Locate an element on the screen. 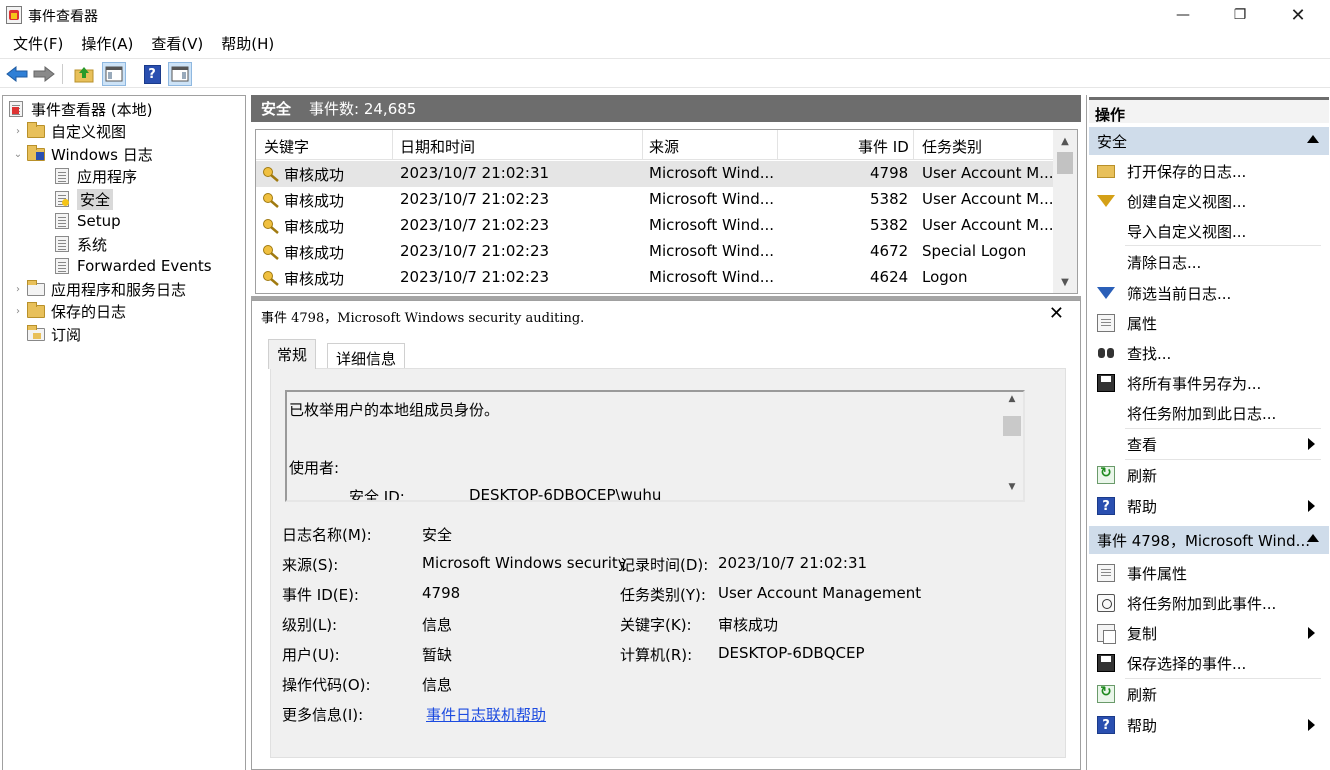 The height and width of the screenshot is (770, 1330). submenu-arrow-icon is located at coordinates (1311, 725).